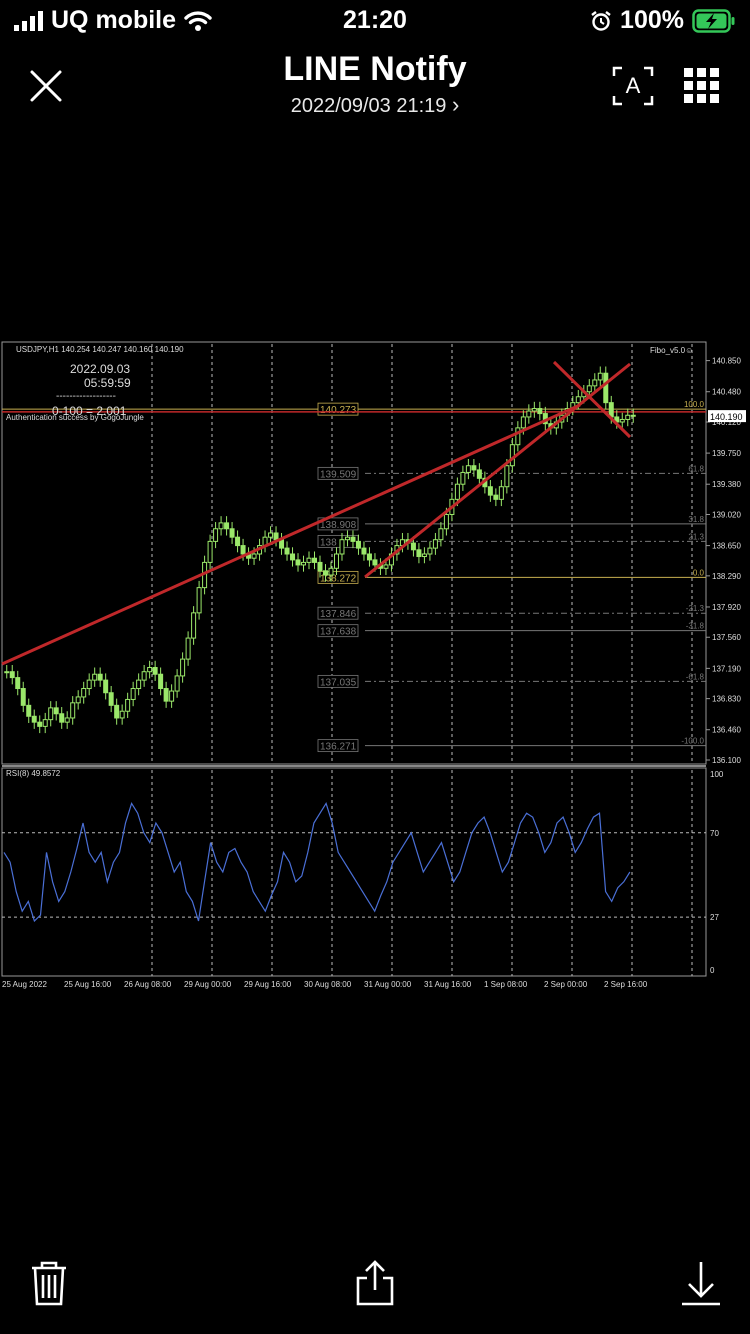 This screenshot has width=750, height=1334. I want to click on price-tick-label: 139.020, so click(726, 514).